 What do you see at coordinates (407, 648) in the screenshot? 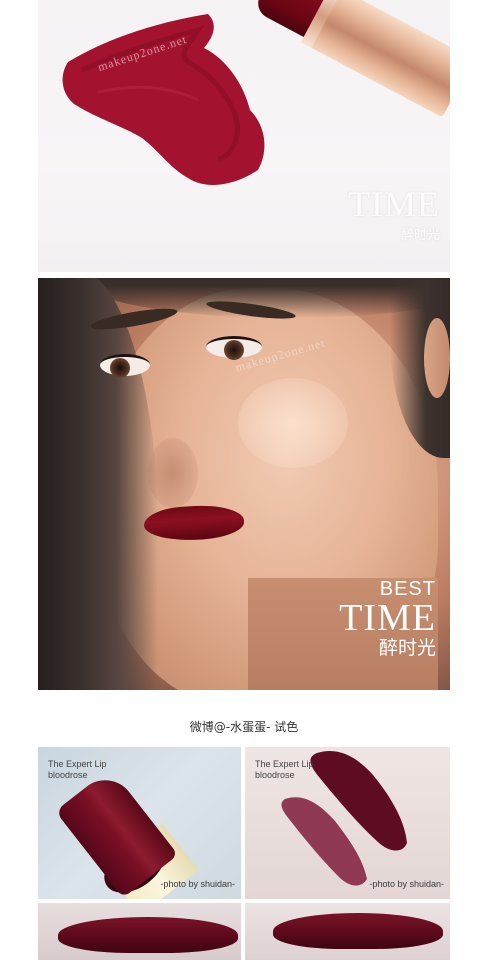
I see `logo-chinese: 醉时光` at bounding box center [407, 648].